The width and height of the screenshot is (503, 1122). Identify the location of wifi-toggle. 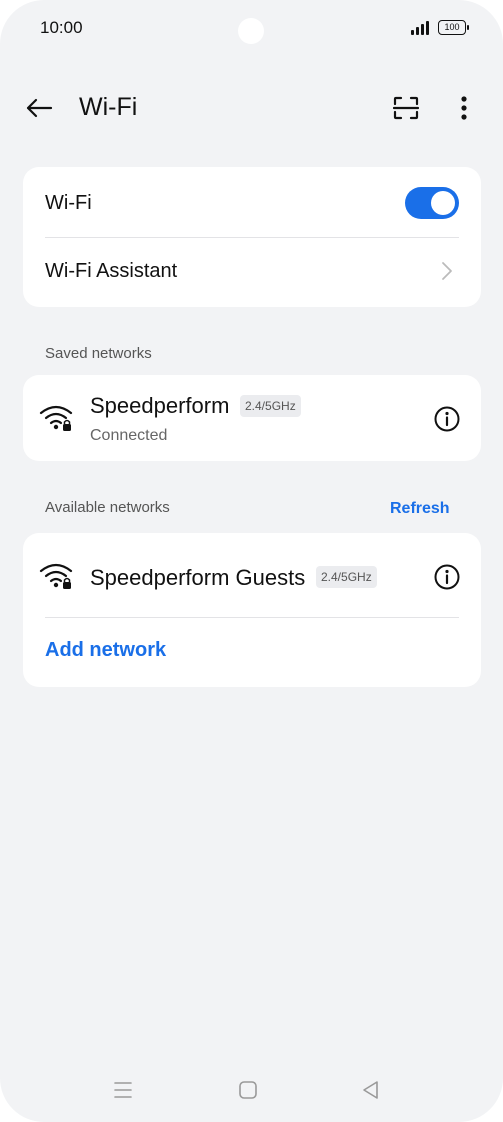
(432, 203).